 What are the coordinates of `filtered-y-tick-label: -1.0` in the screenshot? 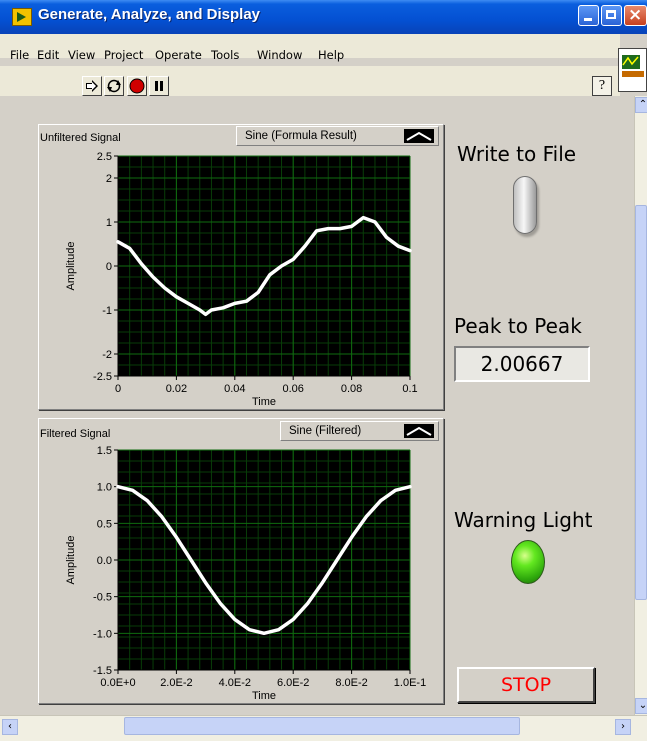 It's located at (102, 634).